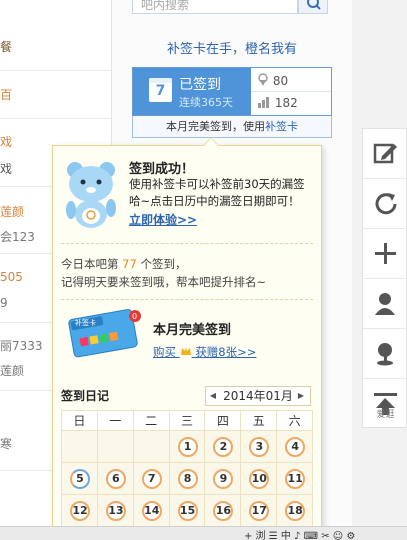 Image resolution: width=407 pixels, height=540 pixels. I want to click on prev-month-icon: ◀, so click(213, 396).